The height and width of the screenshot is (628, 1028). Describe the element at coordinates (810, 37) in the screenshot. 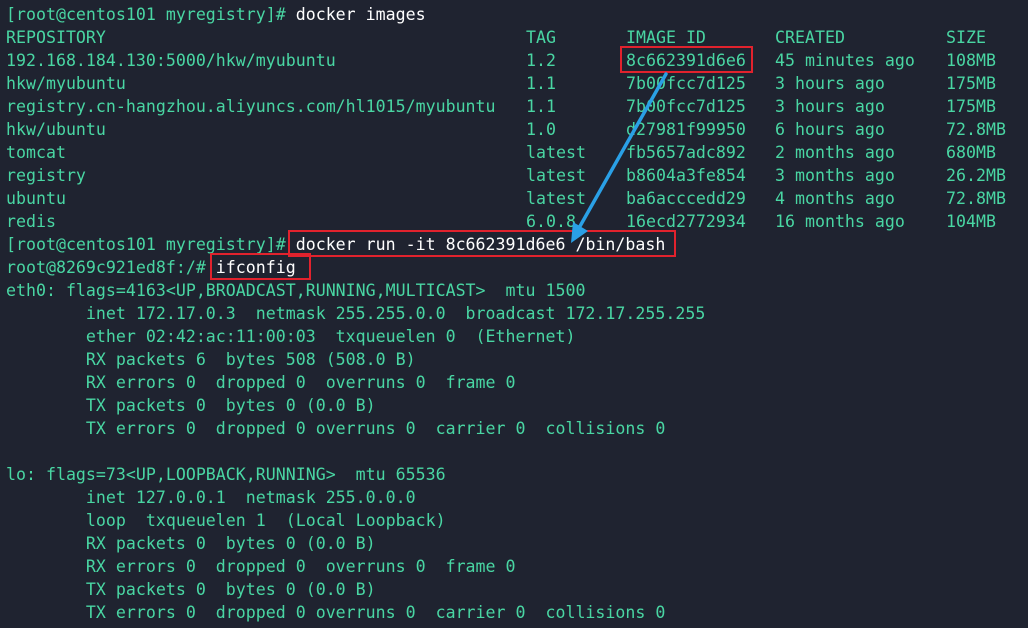

I see `header-created: CREATED` at that location.